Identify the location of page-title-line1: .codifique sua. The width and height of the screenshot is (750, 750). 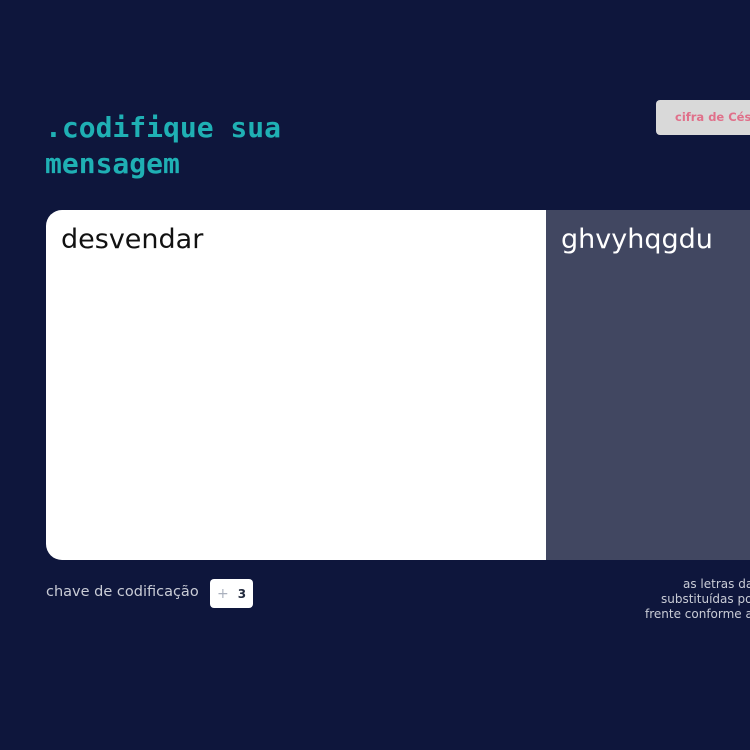
(163, 127).